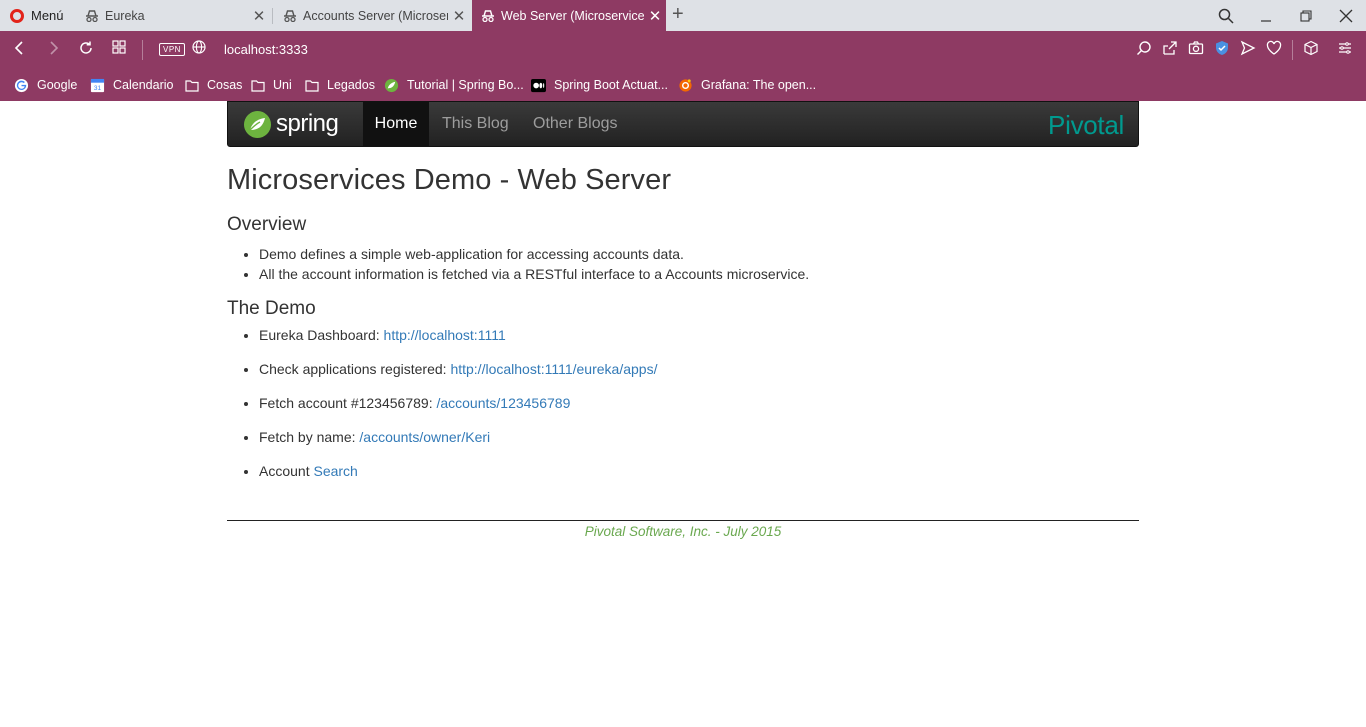 The image size is (1366, 727). What do you see at coordinates (309, 437) in the screenshot?
I see `item-label: Fetch by name:` at bounding box center [309, 437].